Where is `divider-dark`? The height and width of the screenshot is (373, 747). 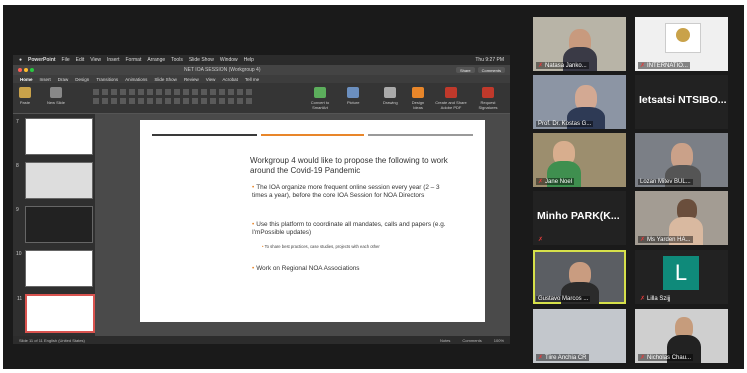
divider-dark is located at coordinates (204, 135).